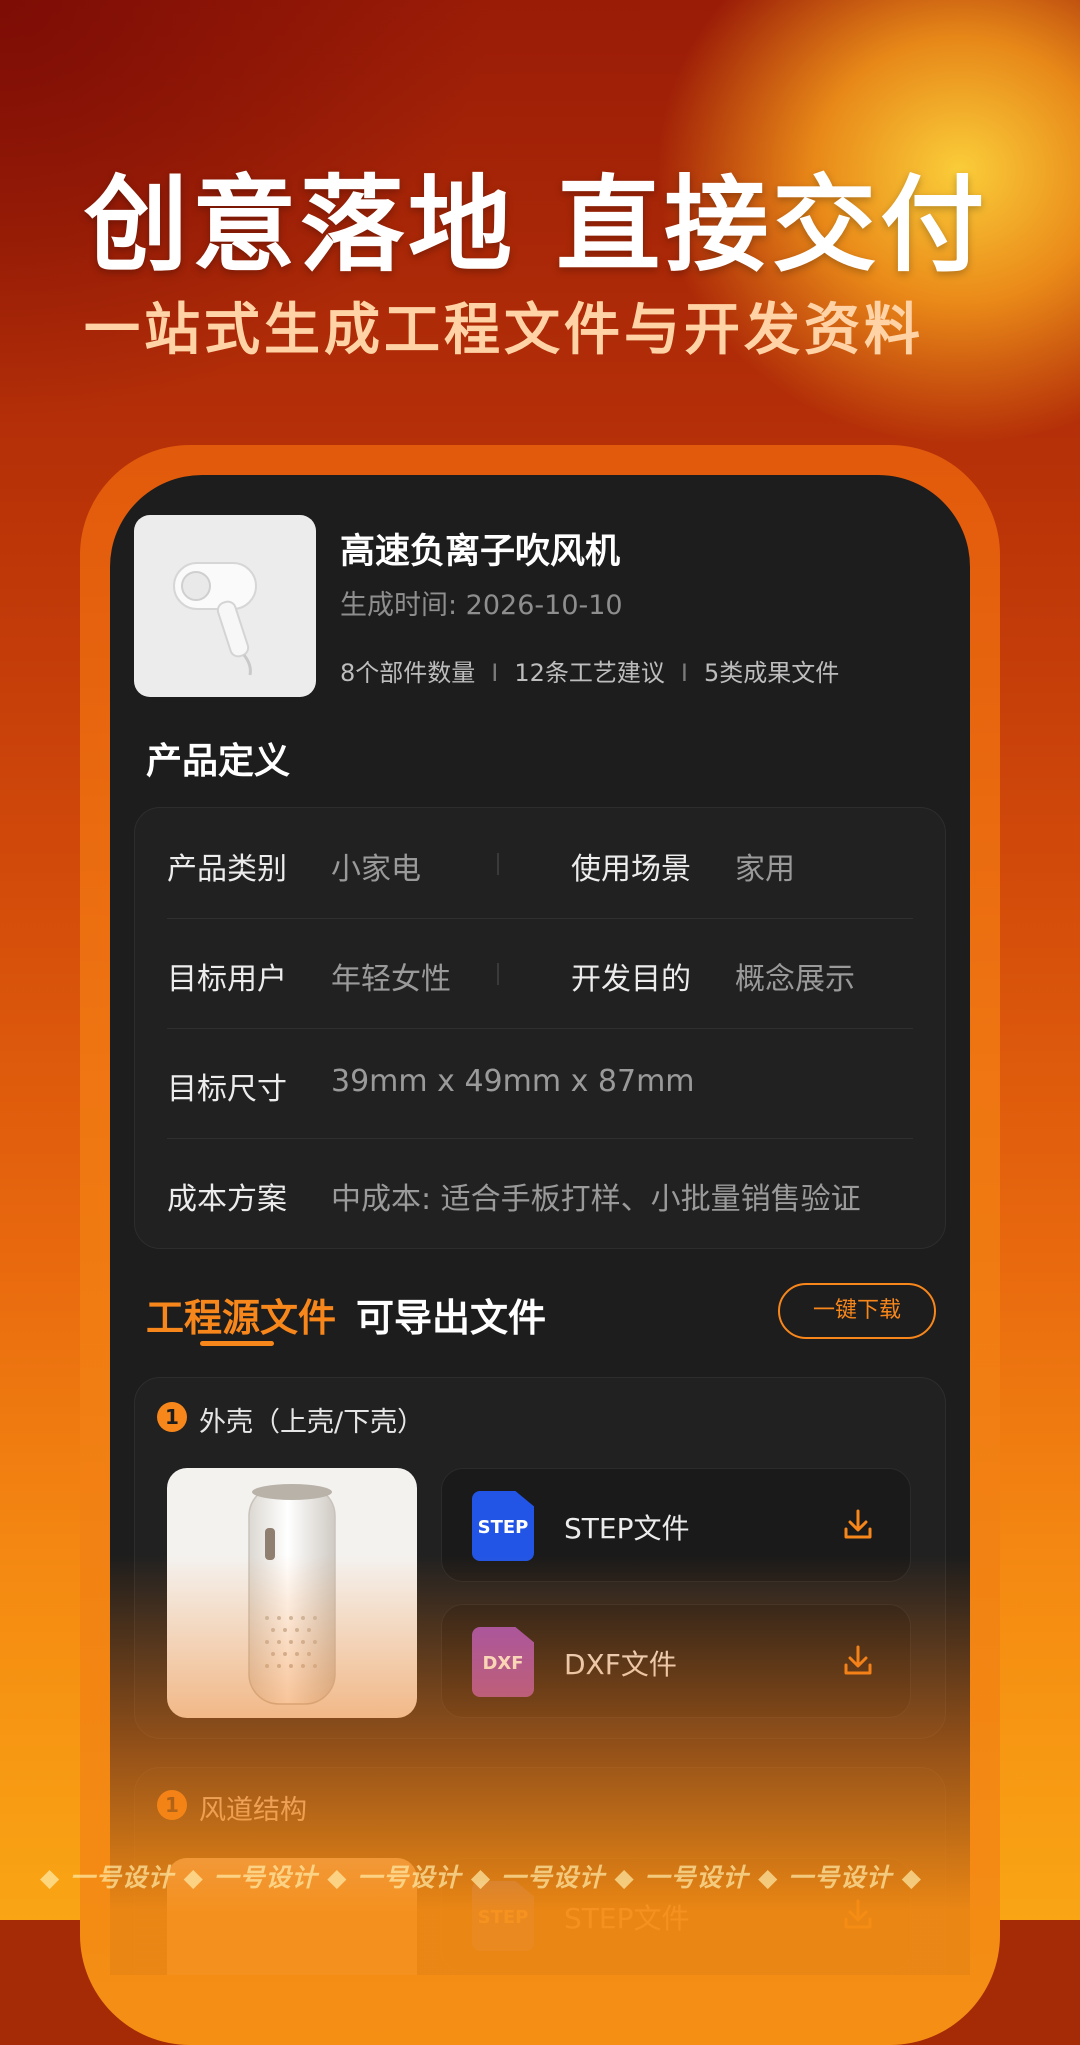  What do you see at coordinates (451, 1314) in the screenshot?
I see `tab-exportable-files: 可导出文件` at bounding box center [451, 1314].